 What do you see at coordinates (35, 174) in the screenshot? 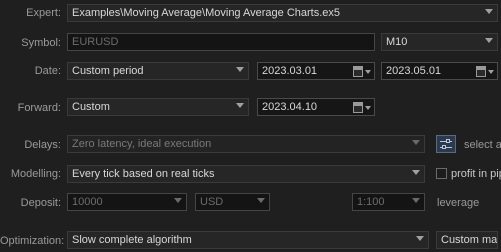
I see `modelling-label: Modelling:` at bounding box center [35, 174].